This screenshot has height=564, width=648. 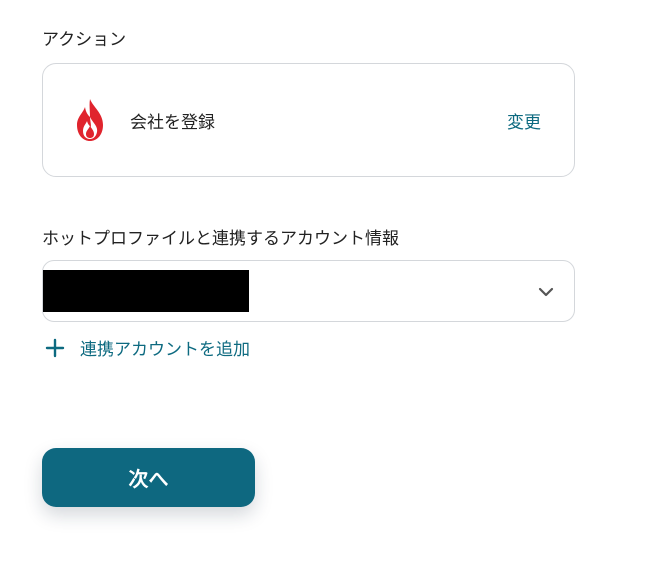 I want to click on hotprofile-flame-icon, so click(x=90, y=120).